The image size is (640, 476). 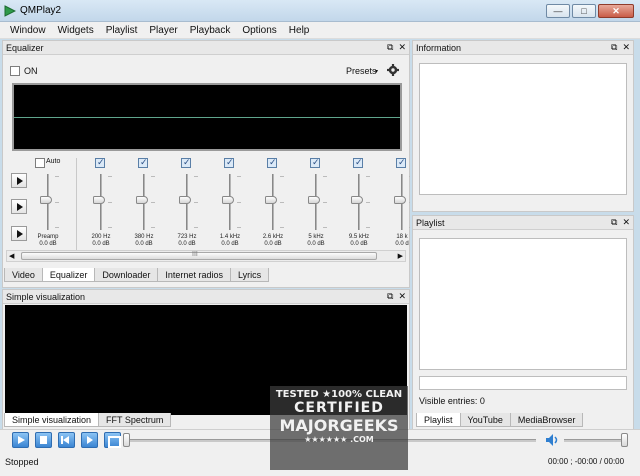 I want to click on stop-button, so click(x=43, y=440).